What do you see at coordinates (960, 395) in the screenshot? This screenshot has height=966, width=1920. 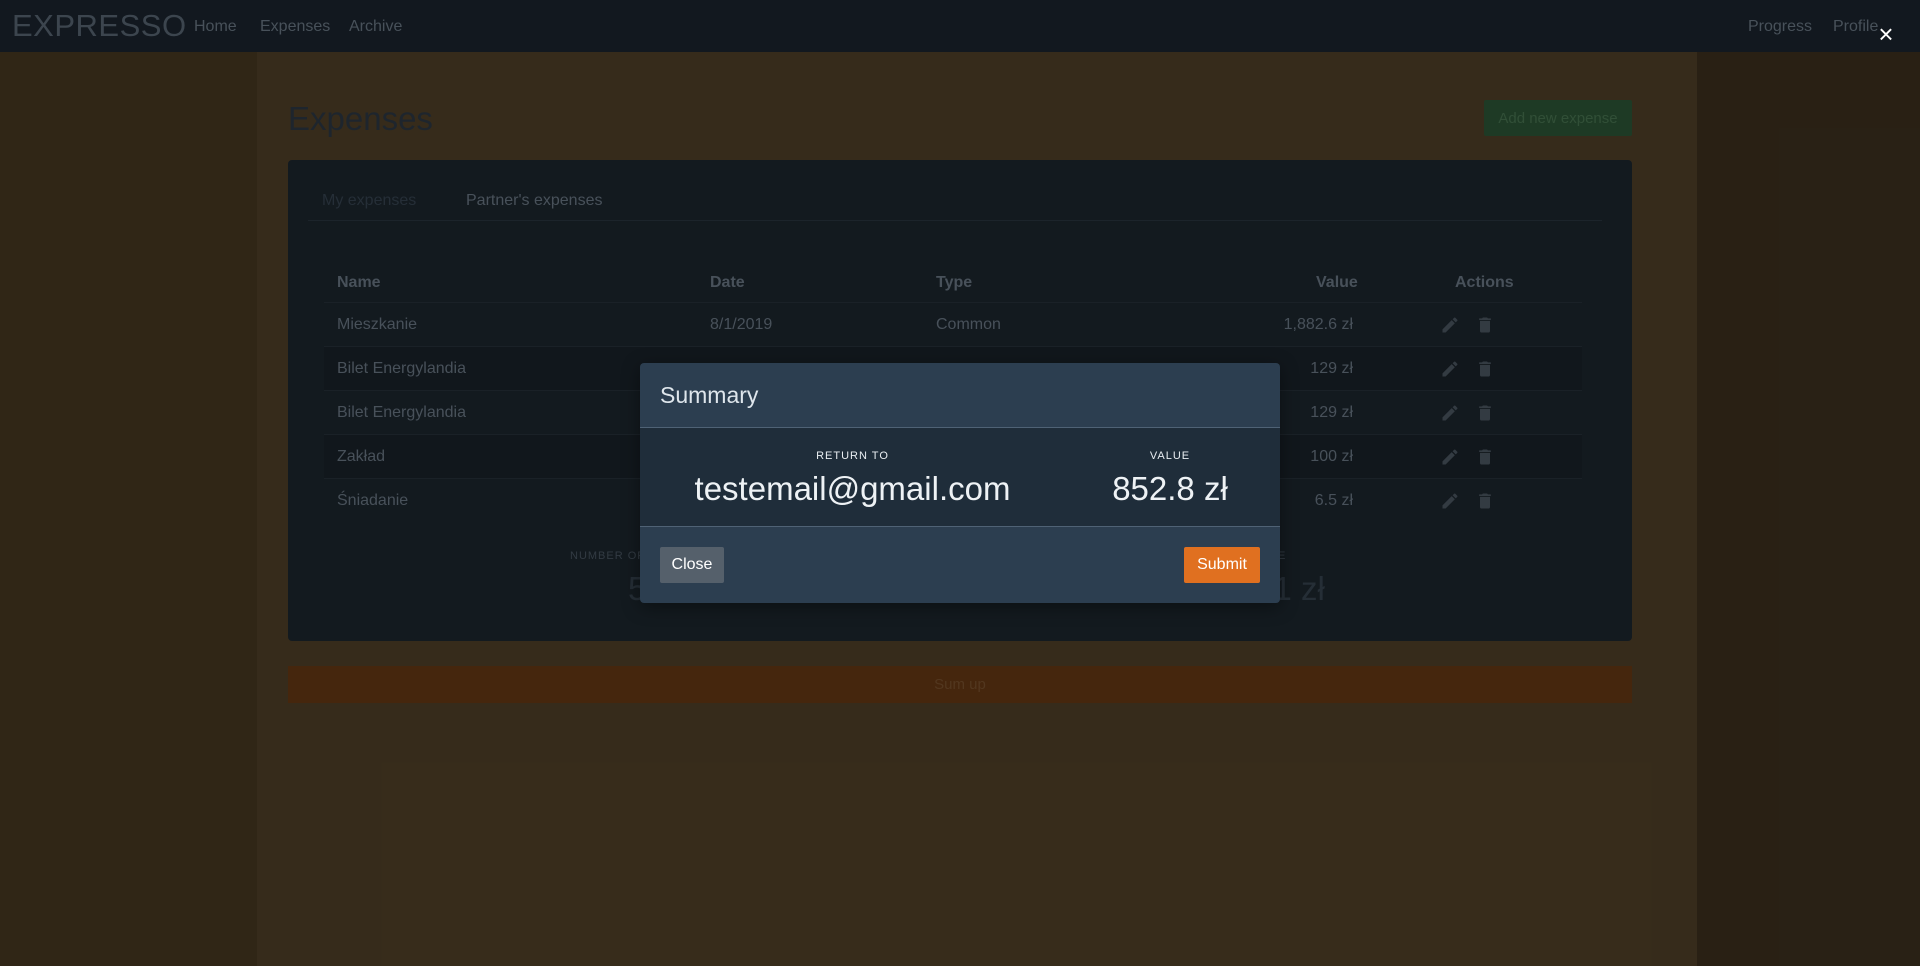 I see `modal-header: Summary` at bounding box center [960, 395].